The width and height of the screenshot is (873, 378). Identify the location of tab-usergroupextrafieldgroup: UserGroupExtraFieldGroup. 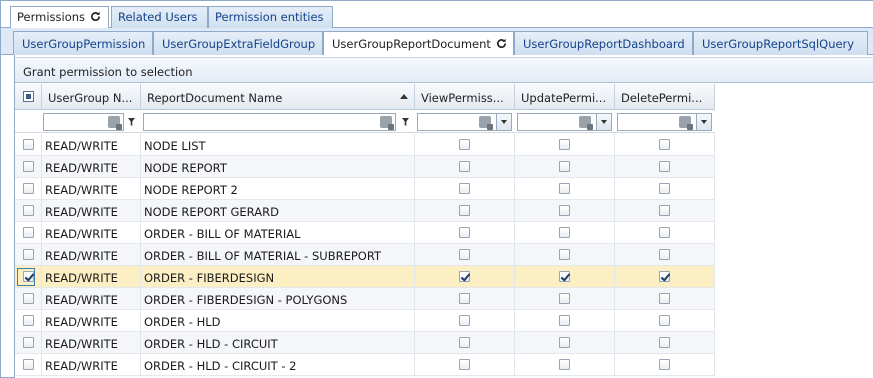
(238, 43).